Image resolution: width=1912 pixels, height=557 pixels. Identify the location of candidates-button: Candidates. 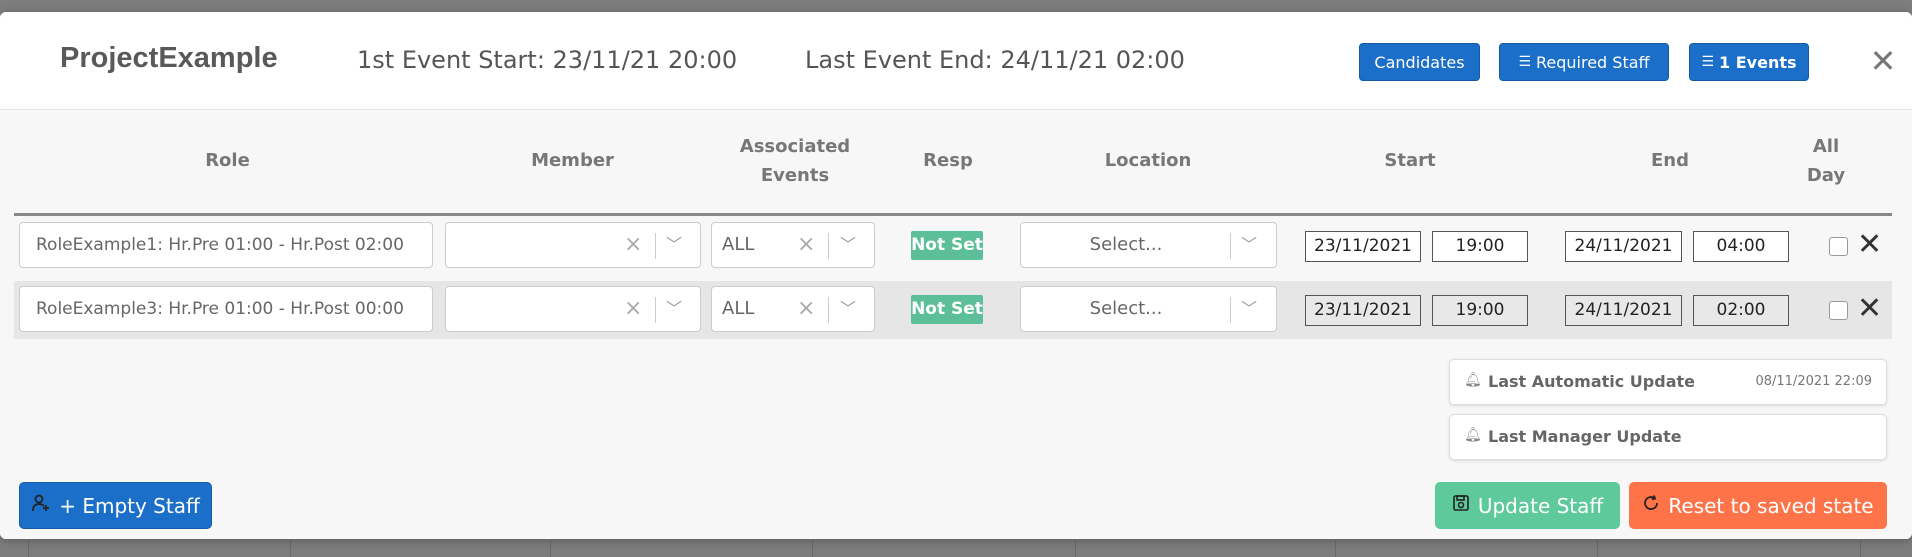
(1419, 62).